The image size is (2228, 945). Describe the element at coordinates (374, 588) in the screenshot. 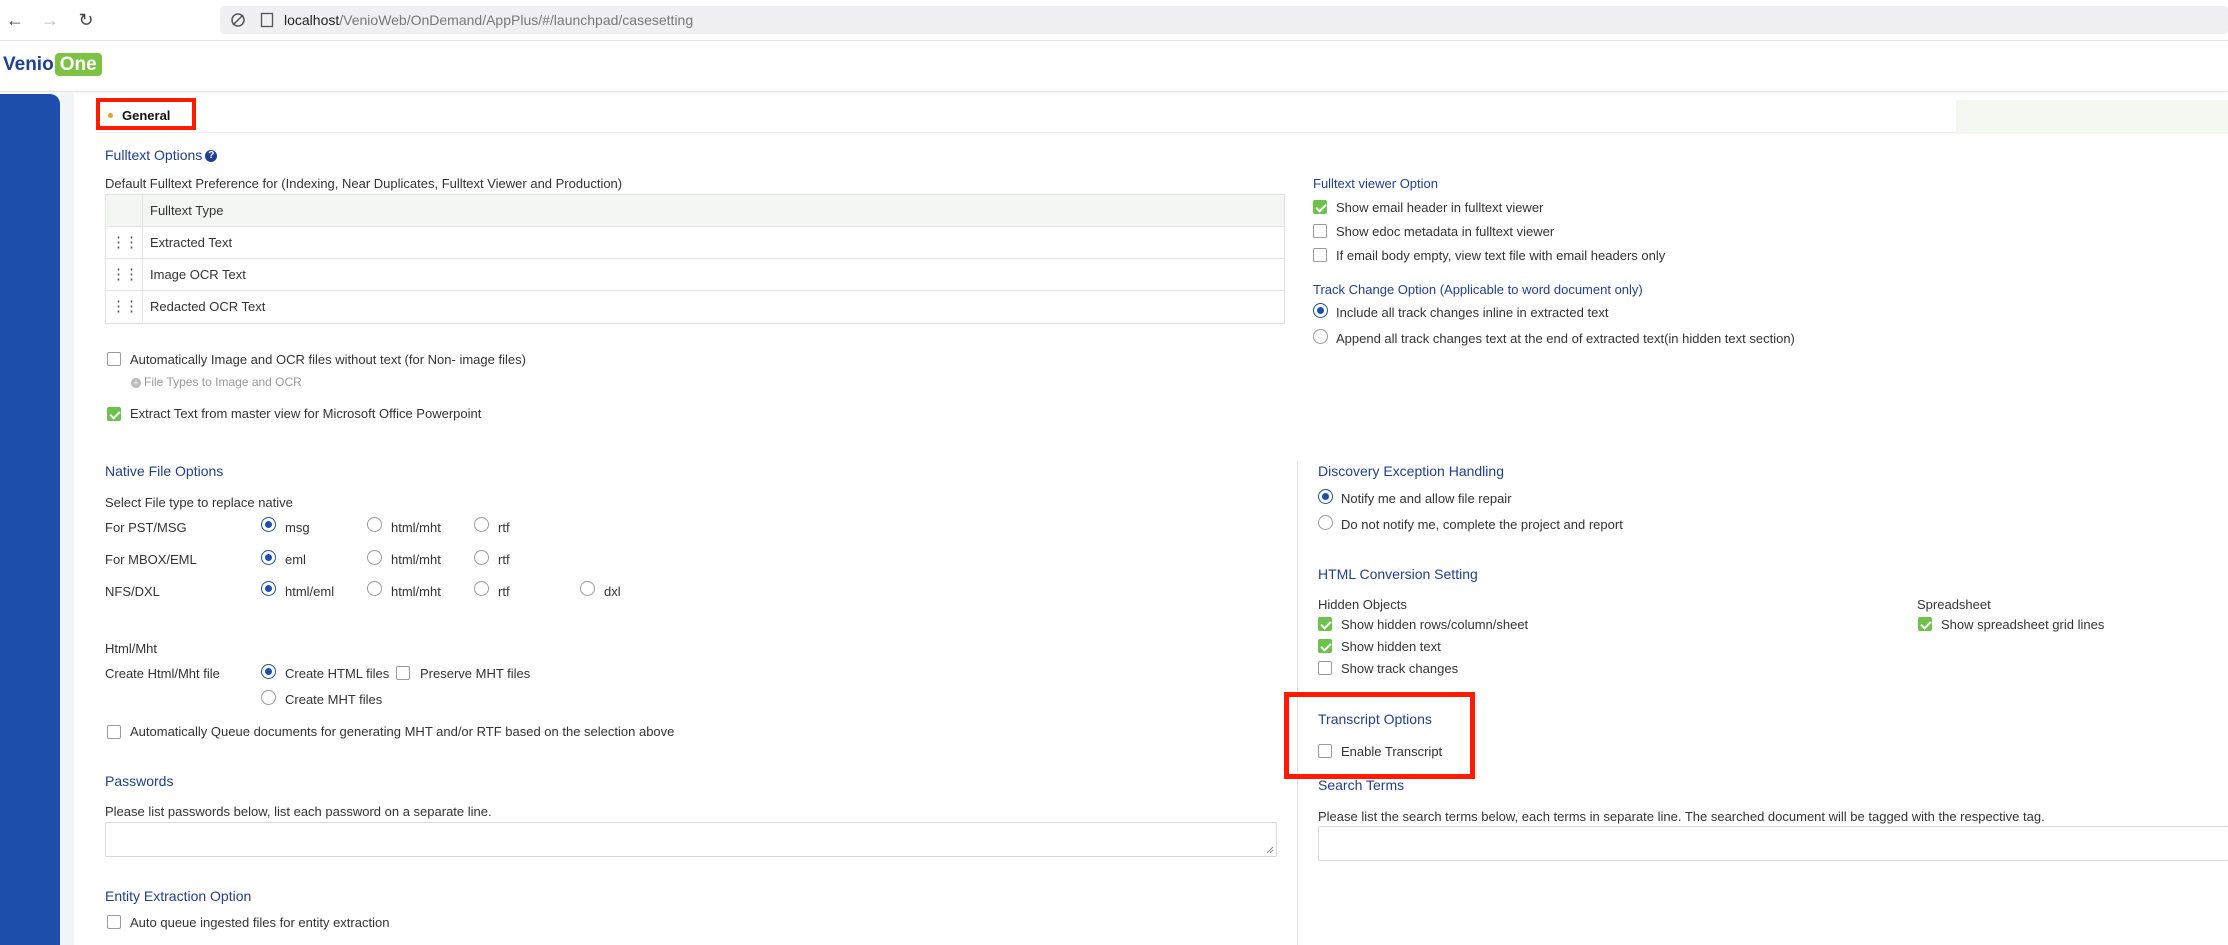

I see `nfs-htmlmht-radio` at that location.